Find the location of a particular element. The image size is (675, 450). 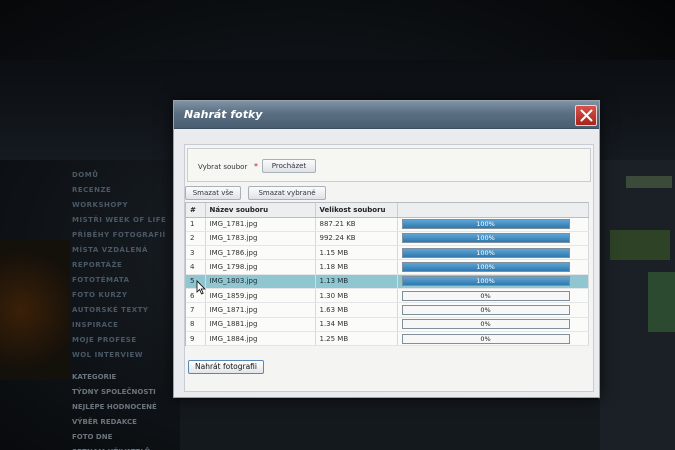

table-row: 1 IMG_1781.jpg 887.21 KB 100% is located at coordinates (387, 224).